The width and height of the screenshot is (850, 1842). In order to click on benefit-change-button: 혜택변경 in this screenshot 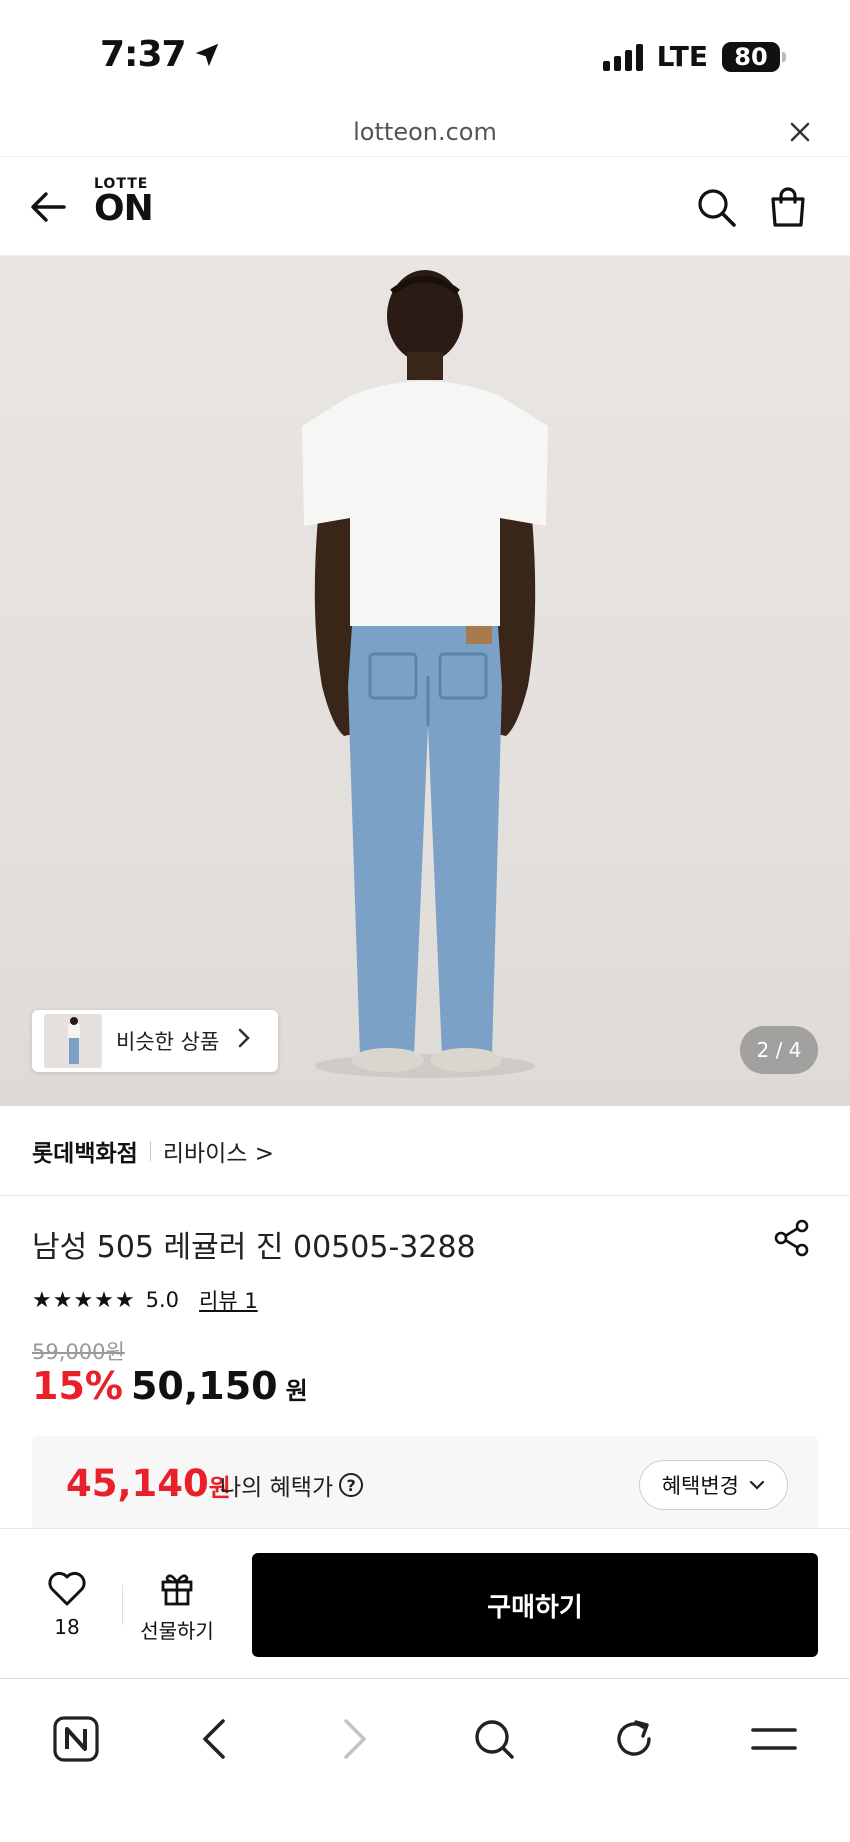, I will do `click(713, 1485)`.